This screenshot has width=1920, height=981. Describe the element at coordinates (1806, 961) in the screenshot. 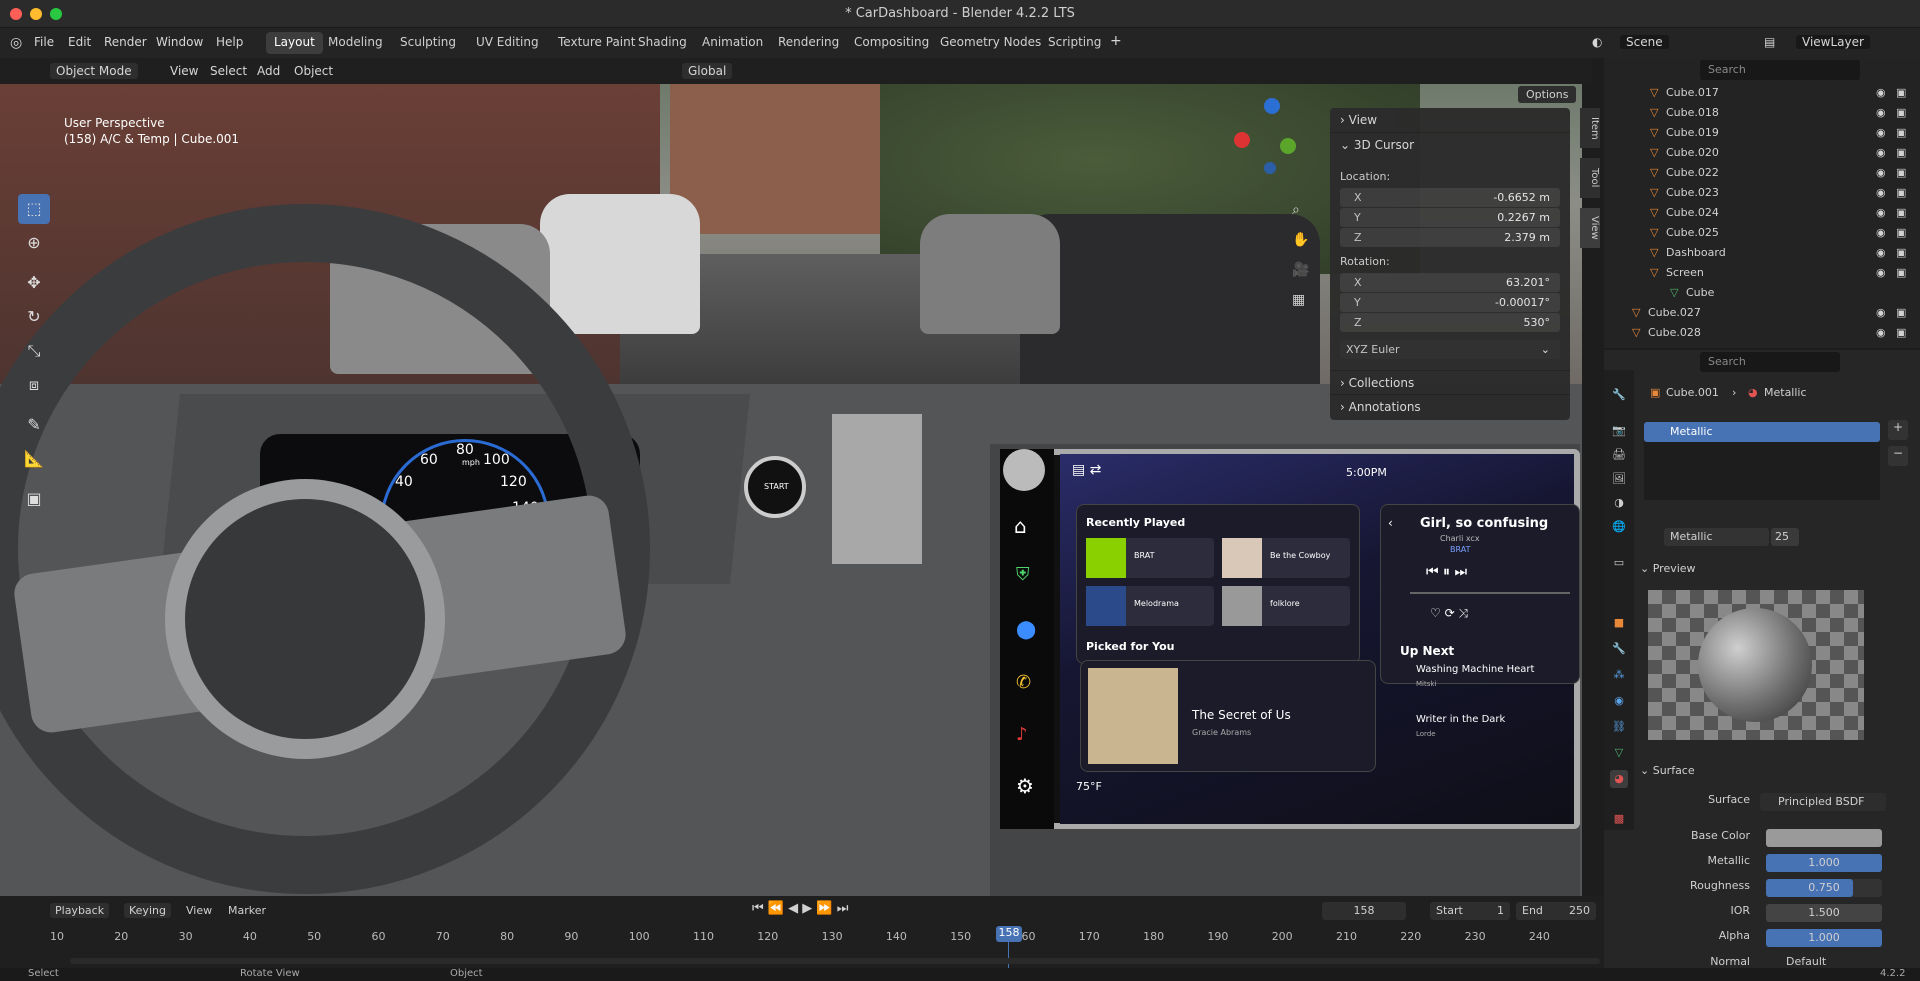

I see `normal-value: Default` at that location.